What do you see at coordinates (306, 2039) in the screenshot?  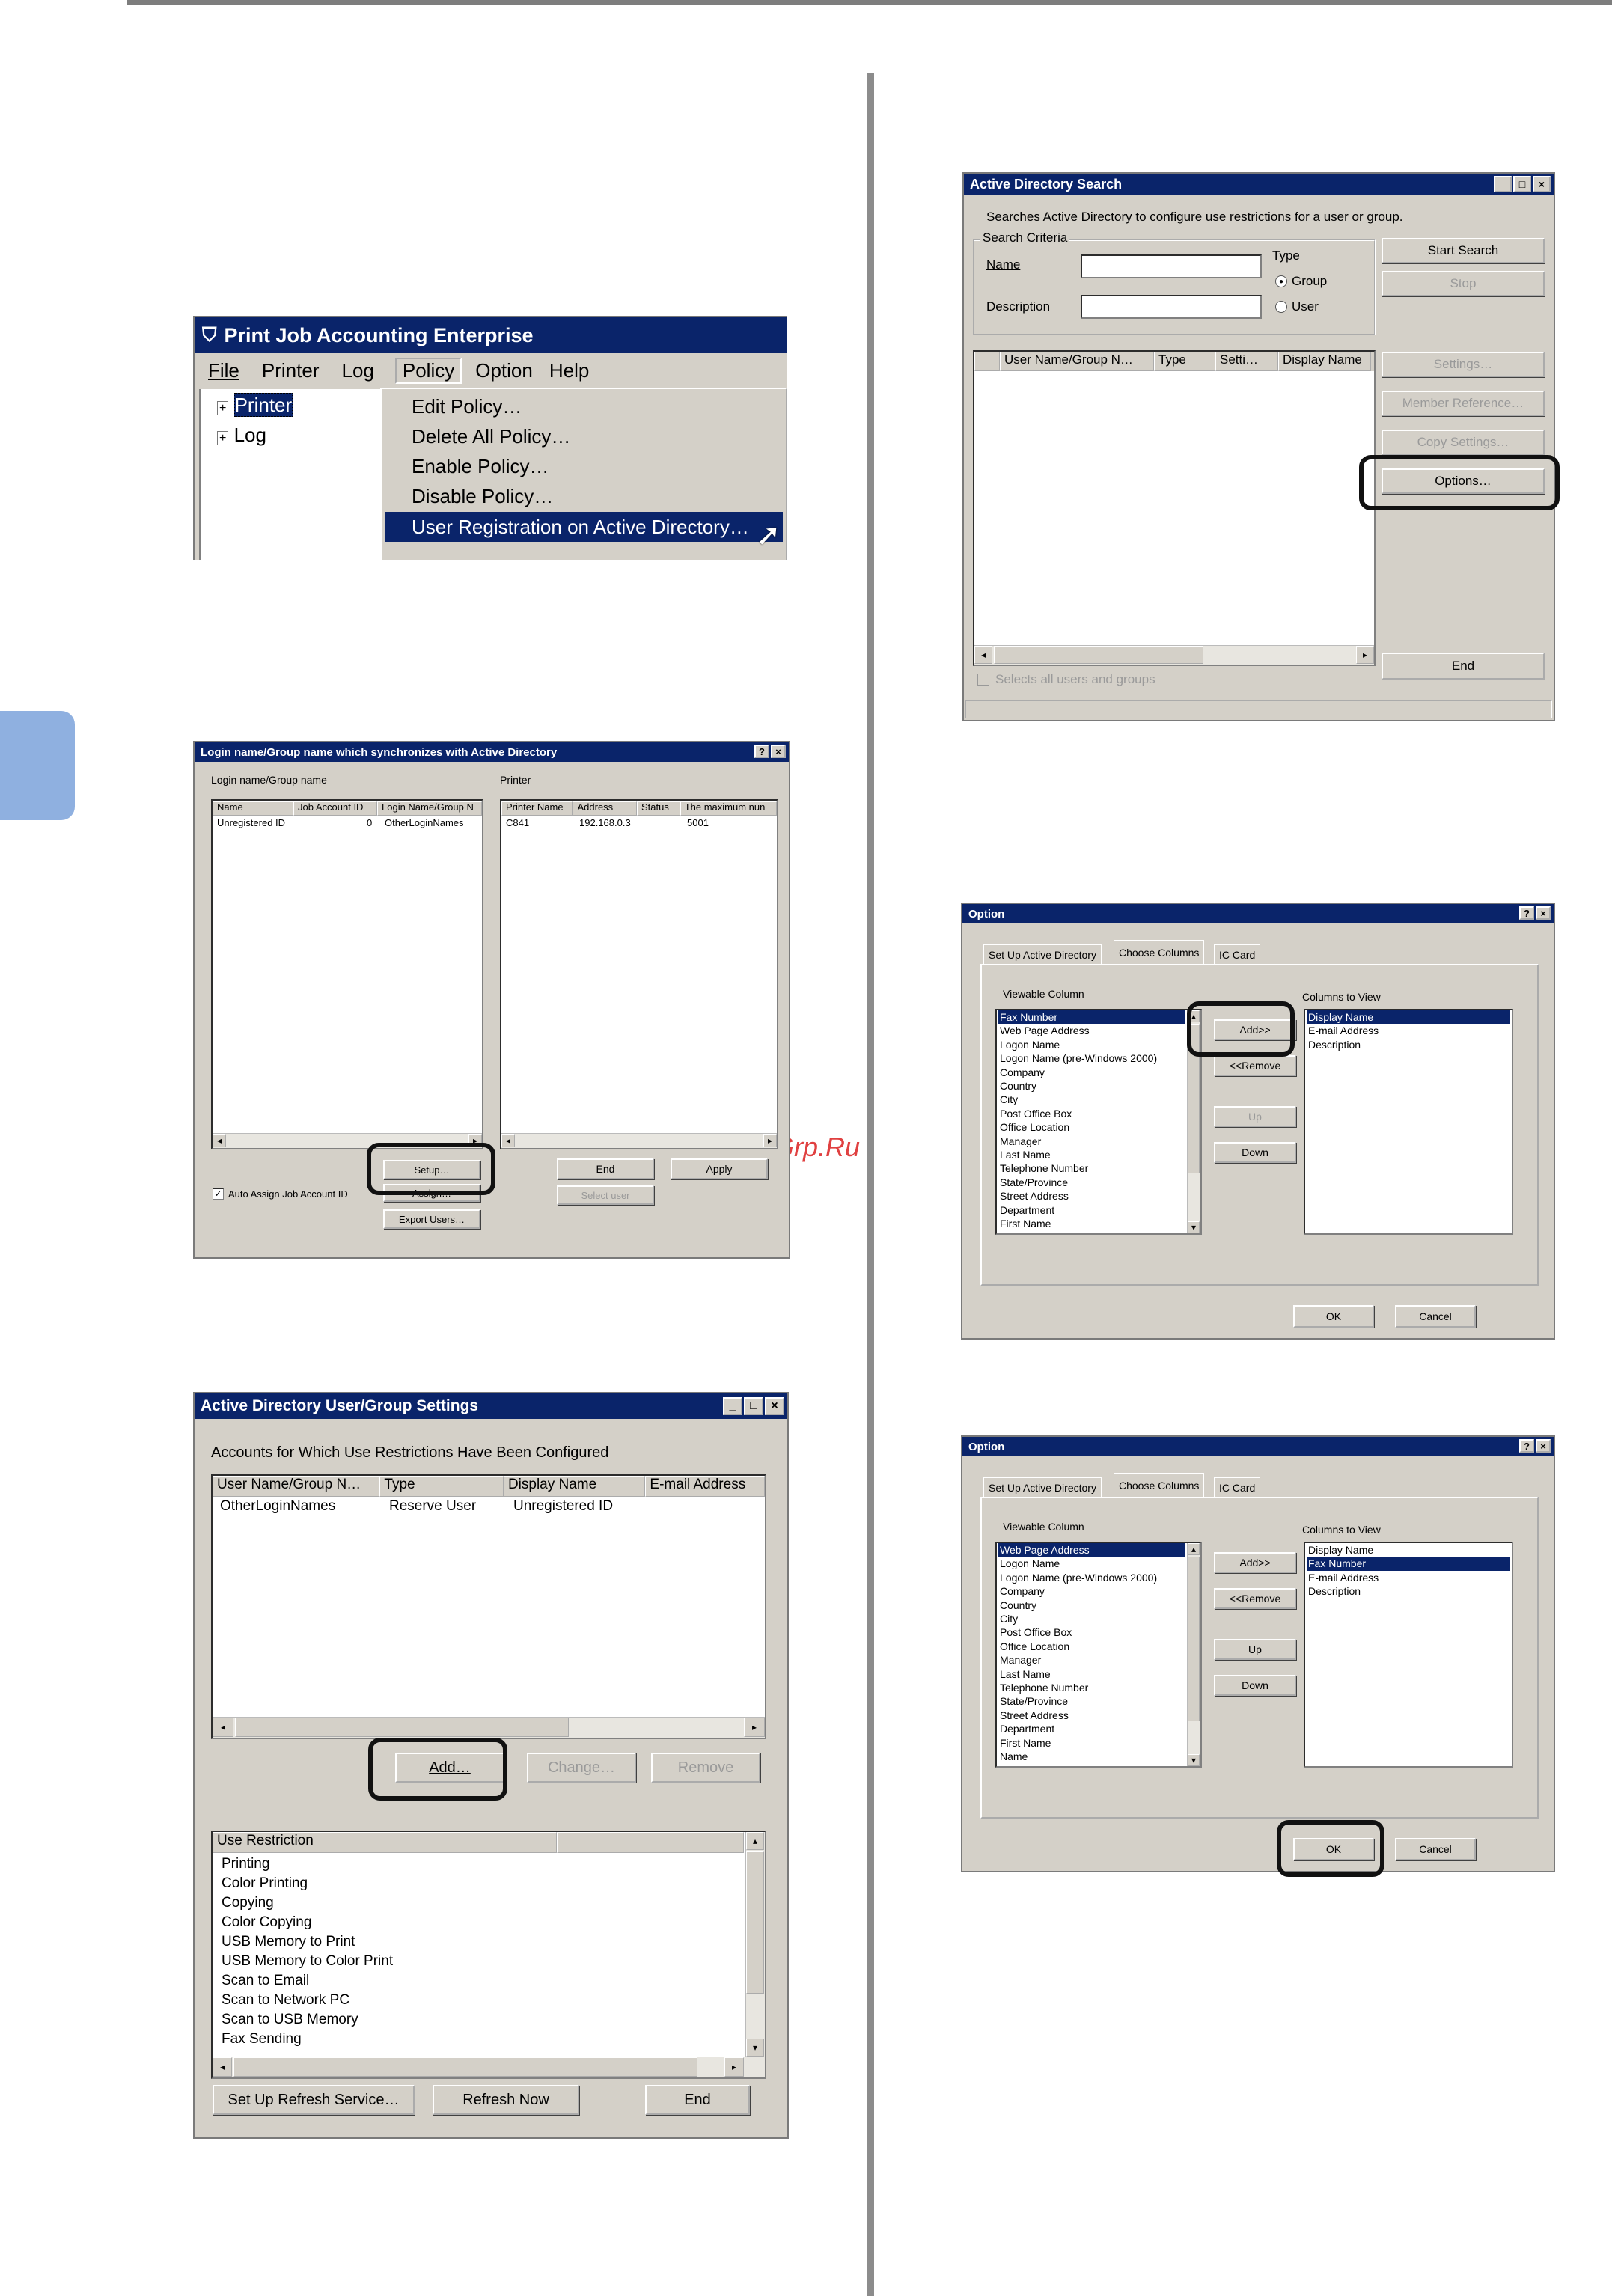 I see `list-item: Fax Sending` at bounding box center [306, 2039].